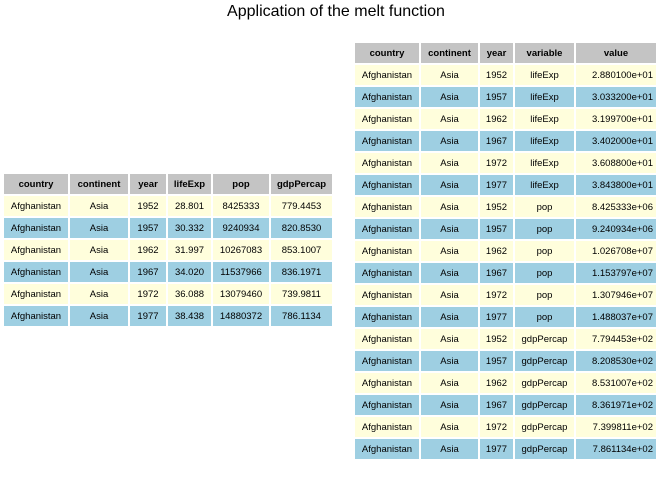 The height and width of the screenshot is (480, 672). I want to click on column-header-country: country, so click(36, 184).